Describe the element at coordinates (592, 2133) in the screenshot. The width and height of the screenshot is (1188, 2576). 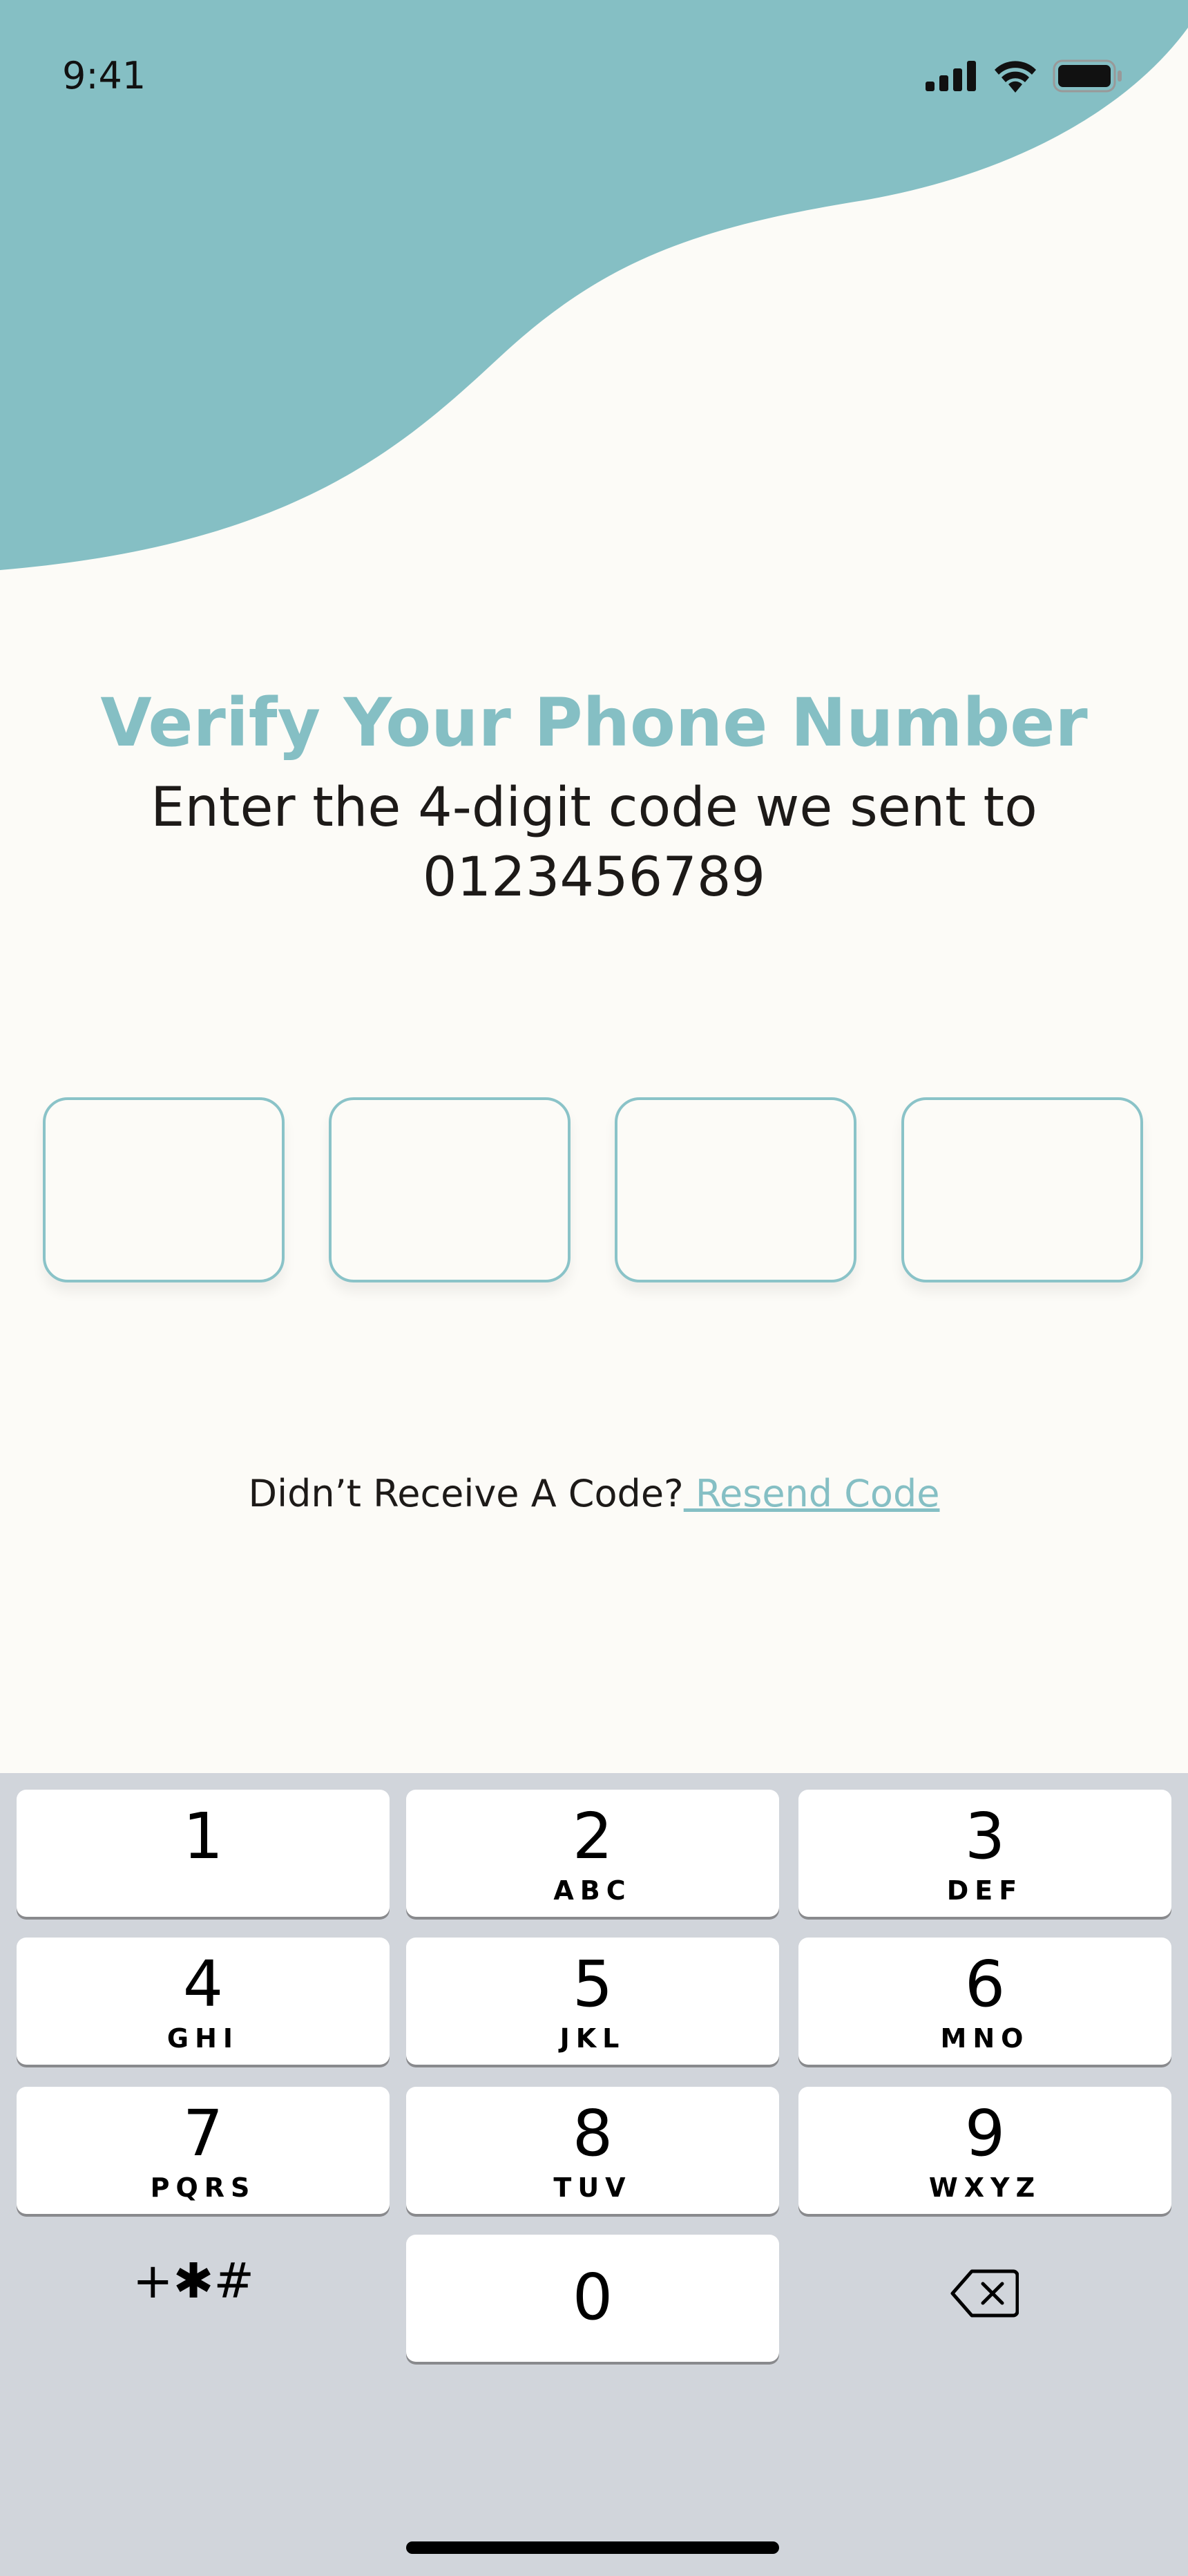
I see `key-8-number: 8` at that location.